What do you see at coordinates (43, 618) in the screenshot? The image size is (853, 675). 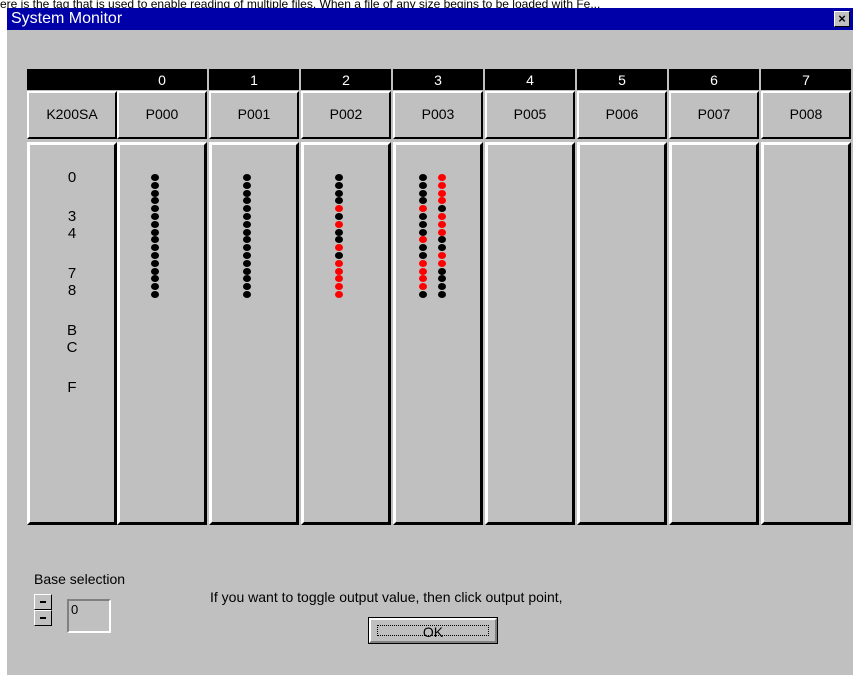 I see `spin-down-icon` at bounding box center [43, 618].